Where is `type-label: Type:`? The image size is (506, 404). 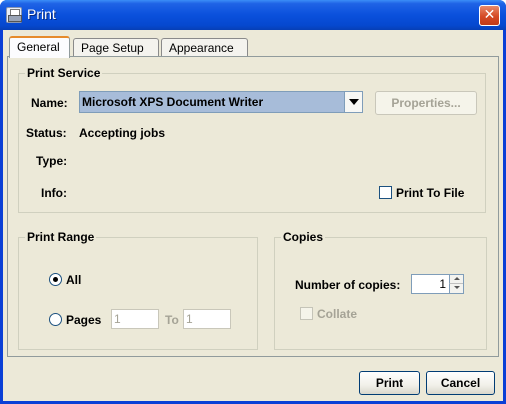
type-label: Type: is located at coordinates (52, 161).